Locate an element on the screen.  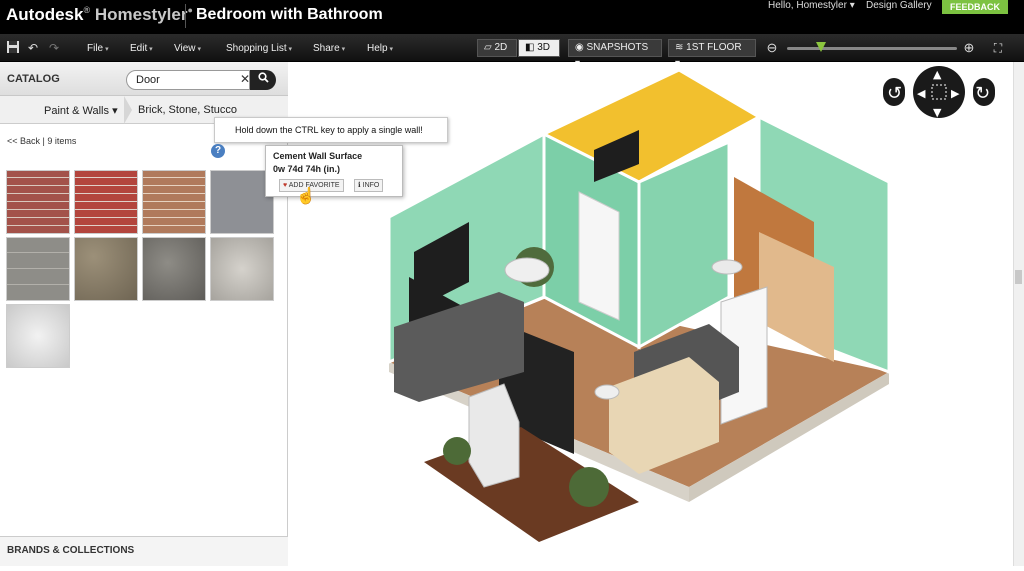
pendant-lamp is located at coordinates (727, 267).